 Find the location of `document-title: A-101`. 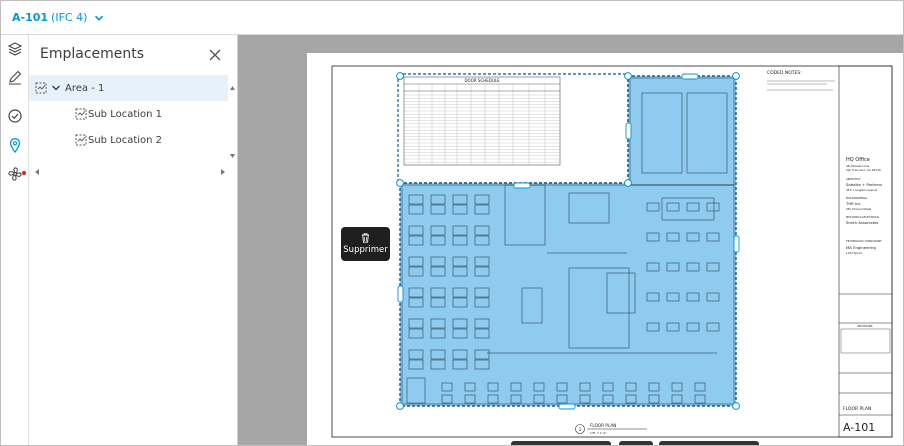

document-title: A-101 is located at coordinates (30, 17).